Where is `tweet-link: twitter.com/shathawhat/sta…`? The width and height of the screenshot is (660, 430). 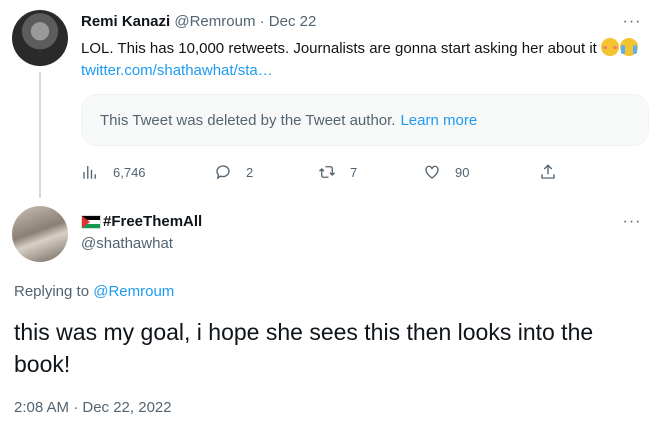 tweet-link: twitter.com/shathawhat/sta… is located at coordinates (177, 70).